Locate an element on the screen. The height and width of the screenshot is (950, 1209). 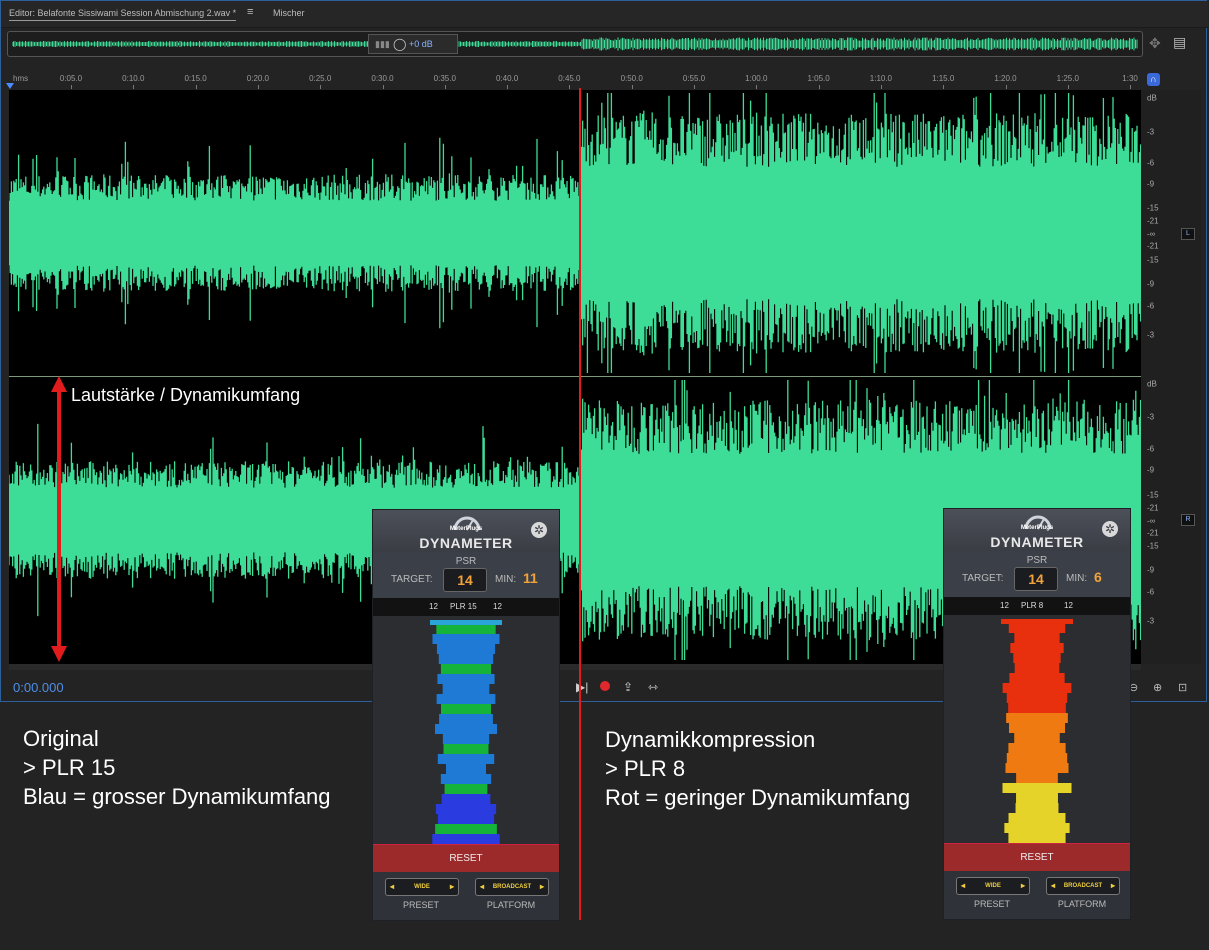
zoom-full-icon: ⊕ is located at coordinates (1157, 687).